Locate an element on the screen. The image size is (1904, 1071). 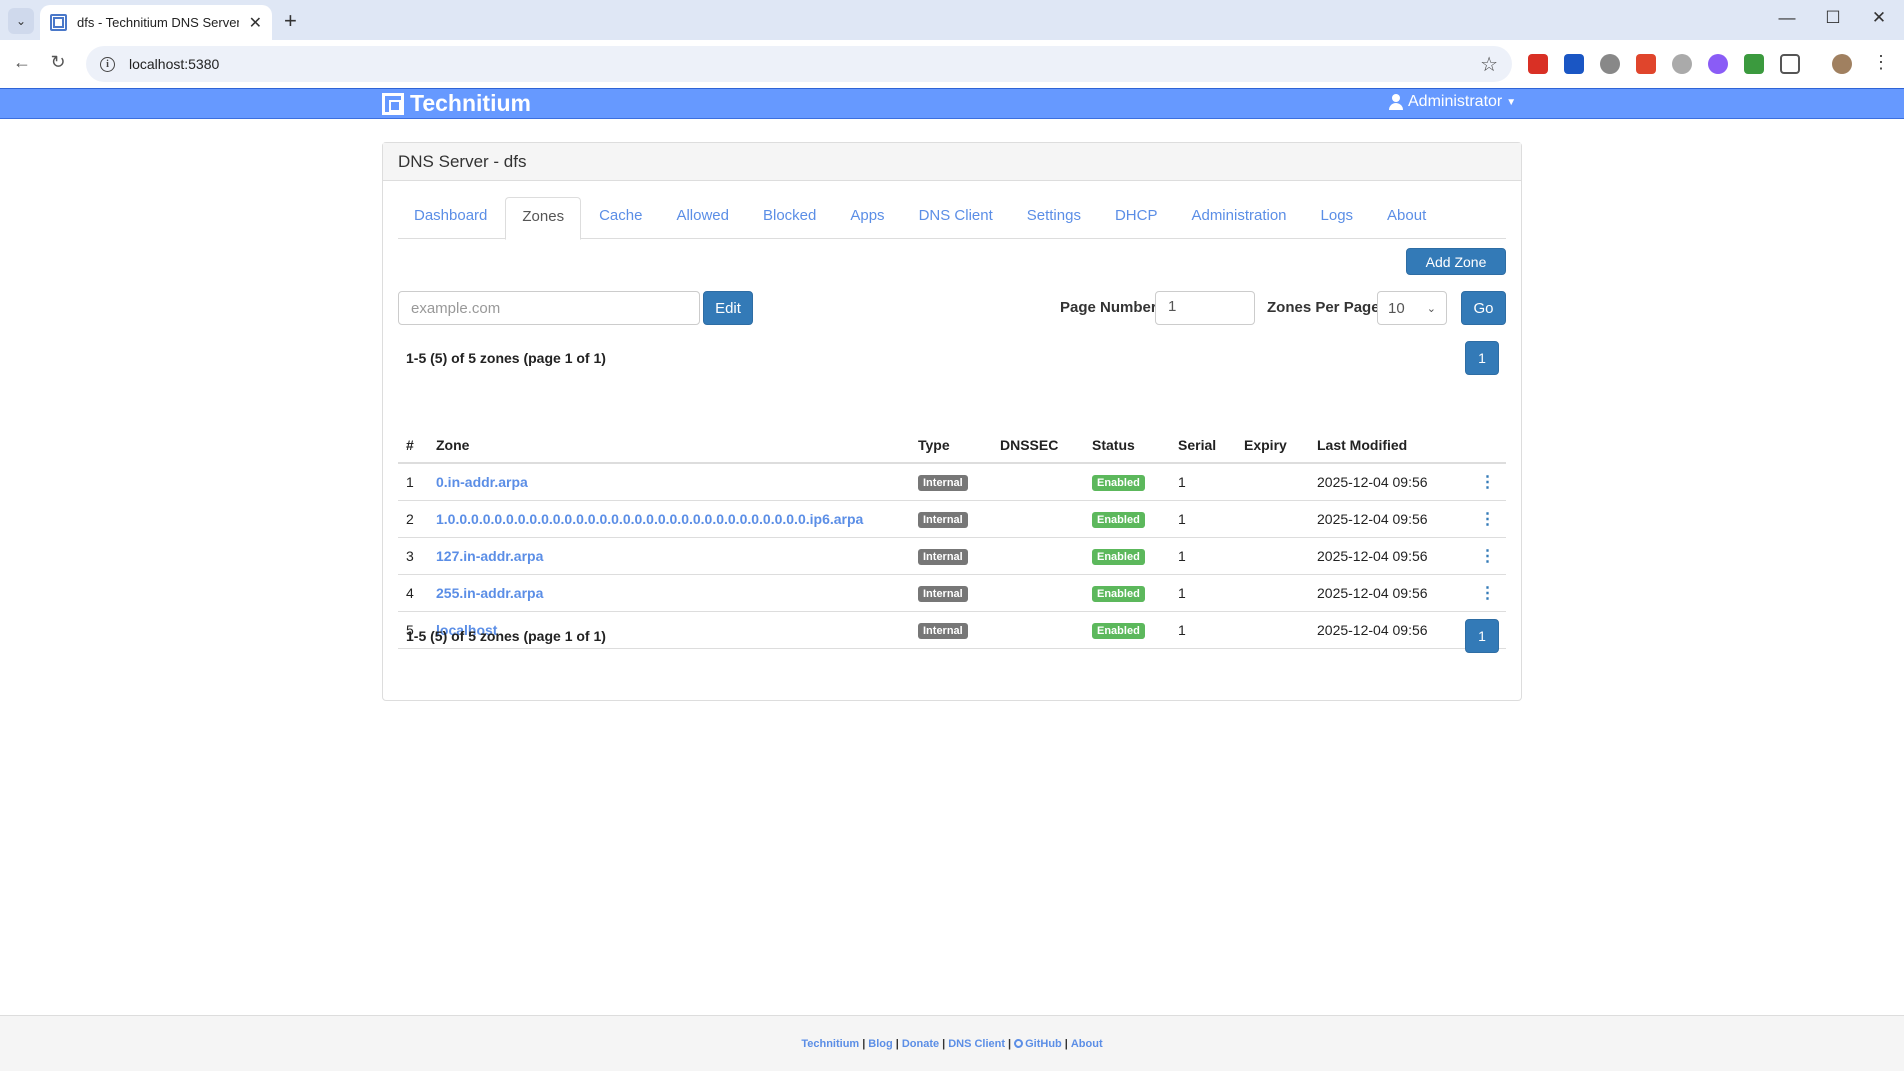
minimize-icon: — is located at coordinates (1787, 18).